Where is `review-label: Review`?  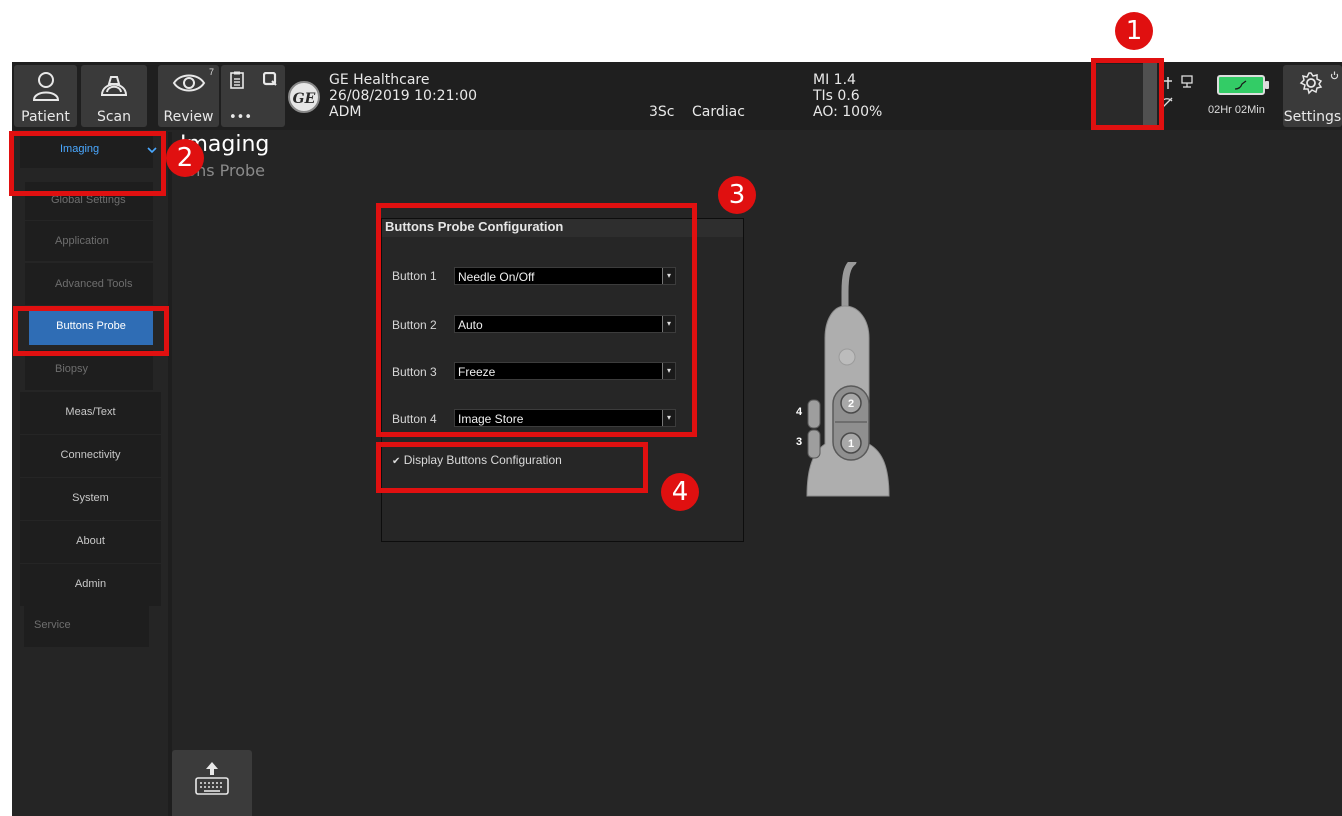 review-label: Review is located at coordinates (188, 117).